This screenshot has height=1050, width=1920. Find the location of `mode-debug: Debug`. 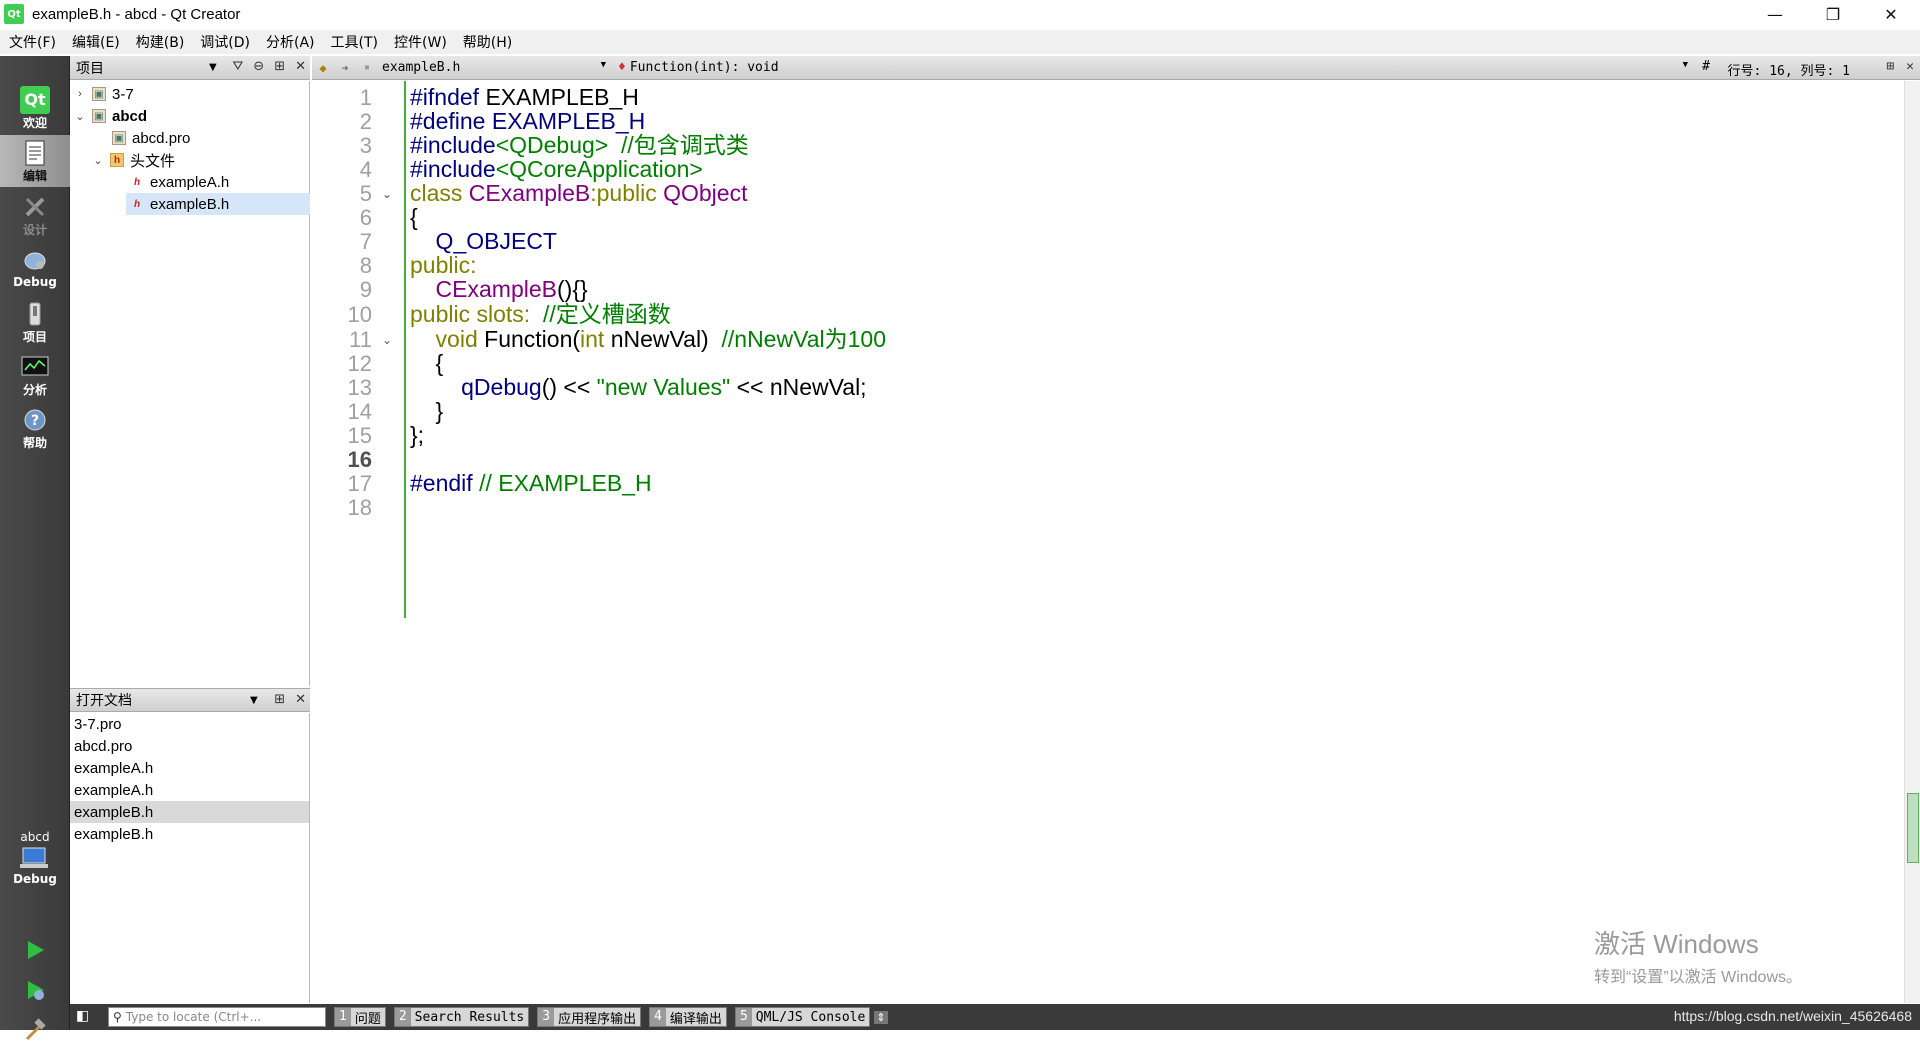

mode-debug: Debug is located at coordinates (35, 268).